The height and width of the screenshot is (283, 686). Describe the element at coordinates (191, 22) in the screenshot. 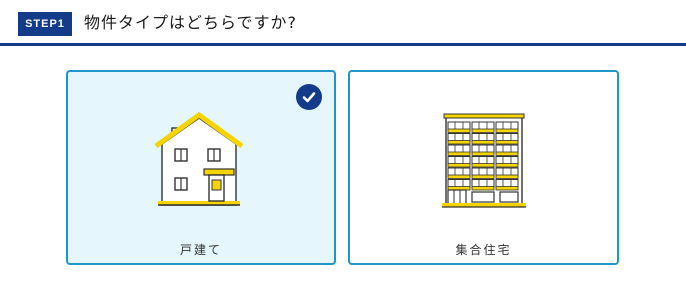

I see `question-title: 物件タイプはどちらですか?` at that location.